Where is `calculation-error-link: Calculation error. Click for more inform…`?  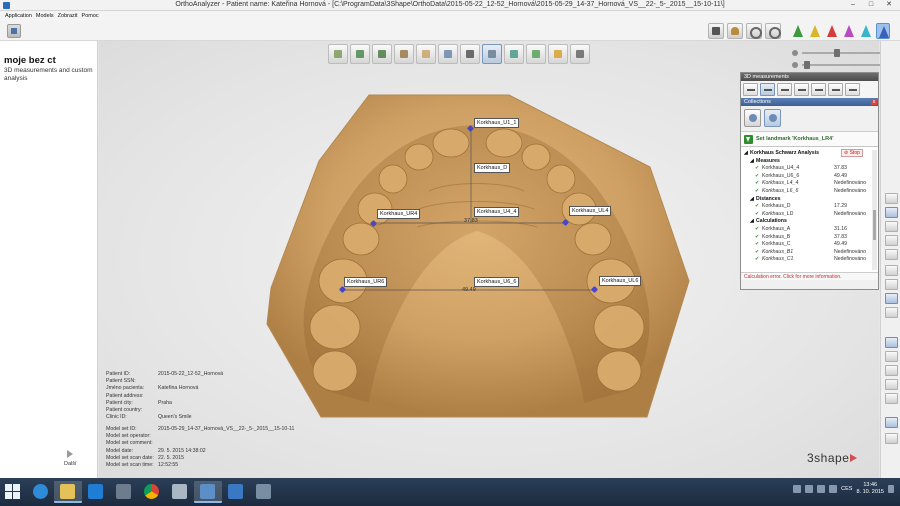
calculation-error-link: Calculation error. Click for more inform… is located at coordinates (809, 276).